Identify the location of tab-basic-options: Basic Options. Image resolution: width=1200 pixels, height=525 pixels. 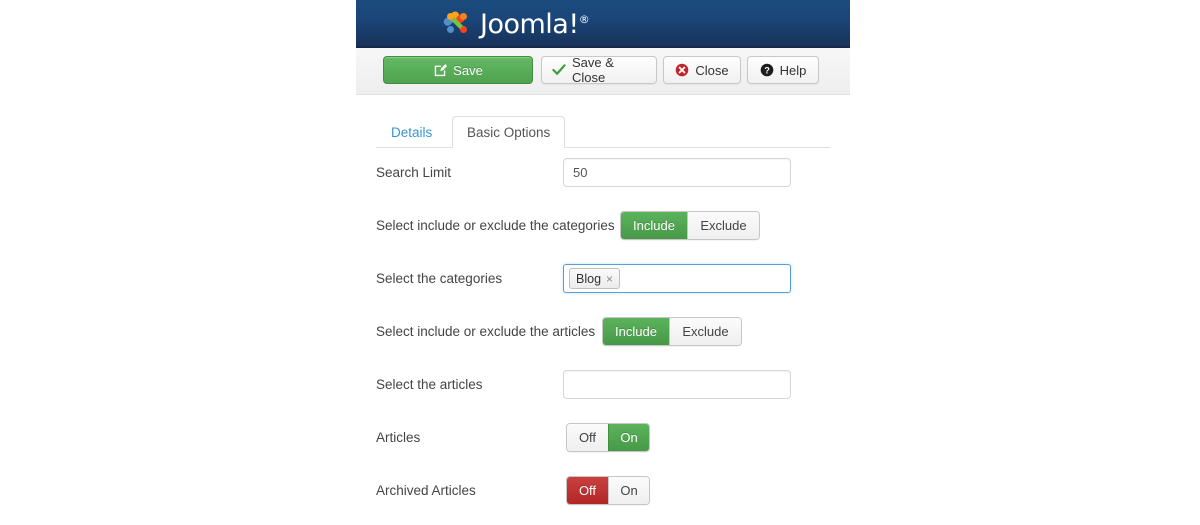
(509, 132).